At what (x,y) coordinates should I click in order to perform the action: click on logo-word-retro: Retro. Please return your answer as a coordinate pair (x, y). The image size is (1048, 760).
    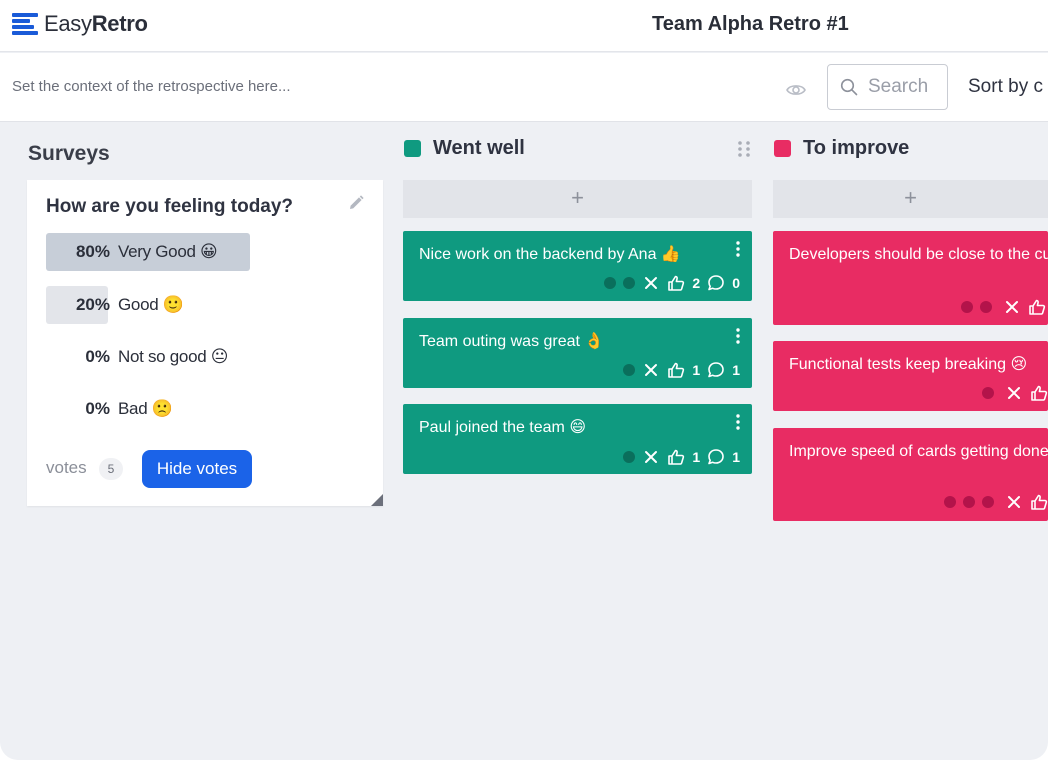
    Looking at the image, I should click on (119, 23).